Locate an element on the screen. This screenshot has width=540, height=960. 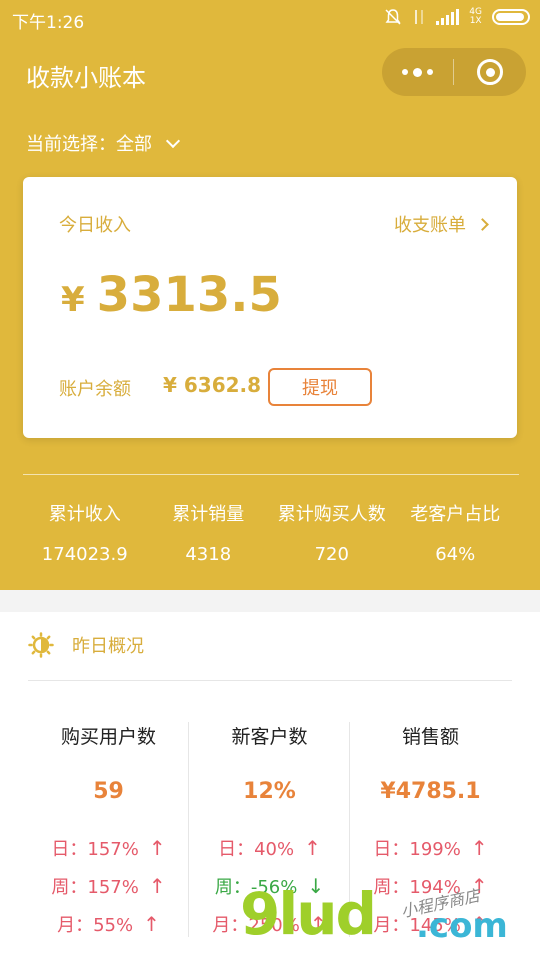
today-income-value: 3313.5 is located at coordinates (189, 295).